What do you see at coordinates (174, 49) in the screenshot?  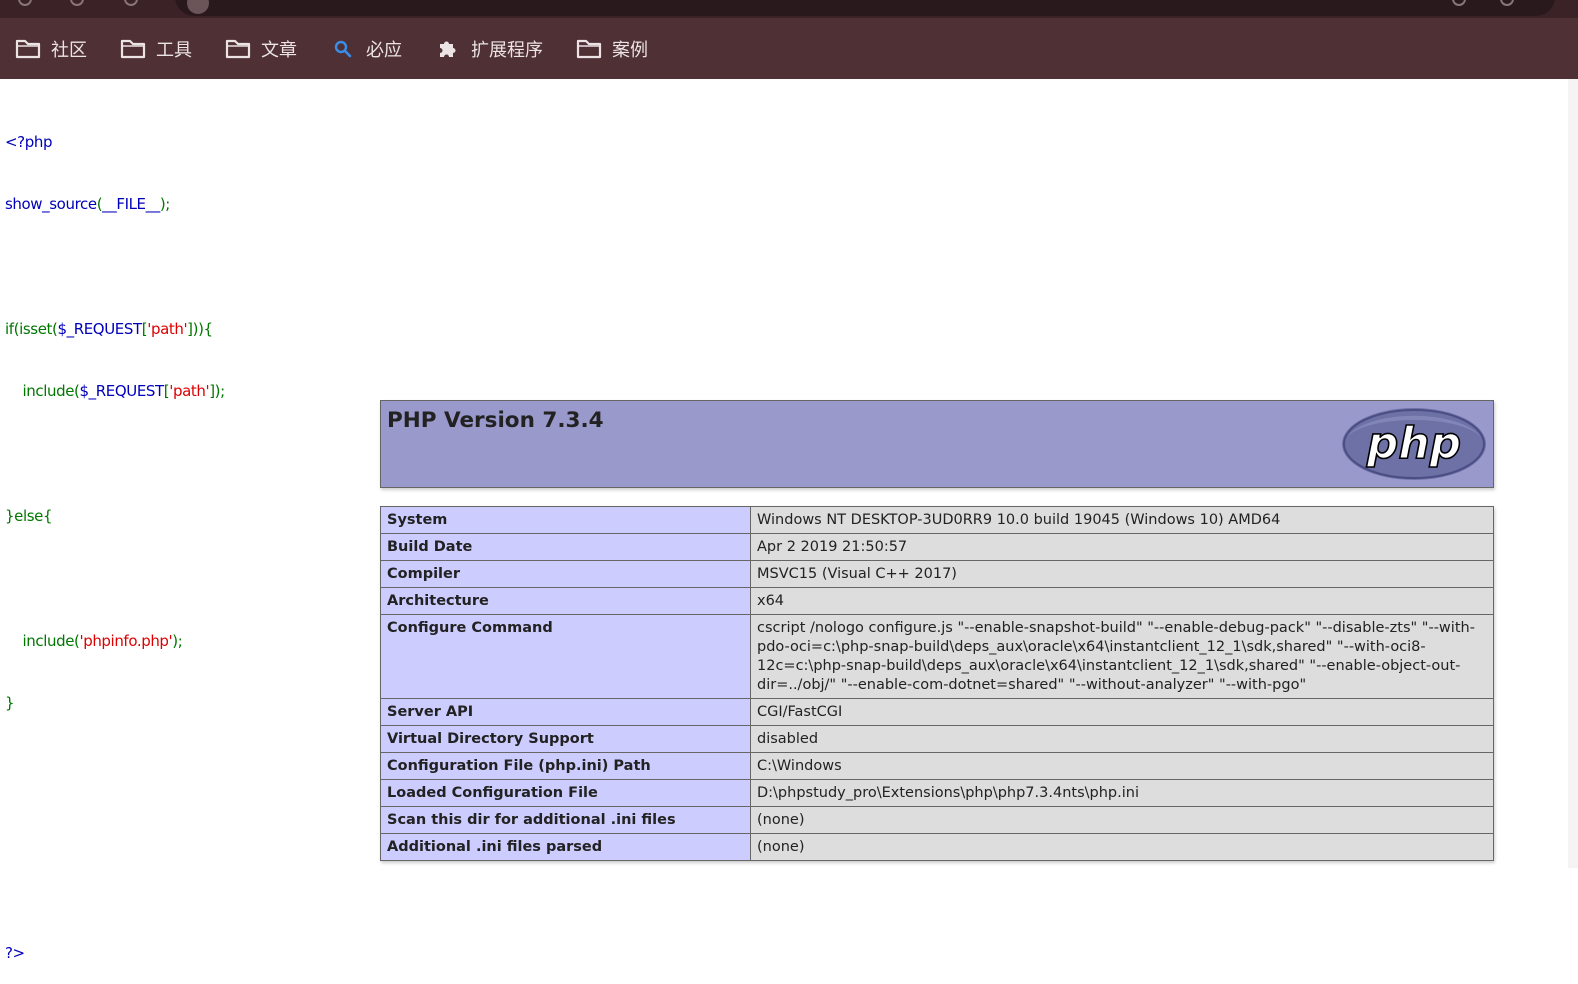 I see `bookmark-label: 工具` at bounding box center [174, 49].